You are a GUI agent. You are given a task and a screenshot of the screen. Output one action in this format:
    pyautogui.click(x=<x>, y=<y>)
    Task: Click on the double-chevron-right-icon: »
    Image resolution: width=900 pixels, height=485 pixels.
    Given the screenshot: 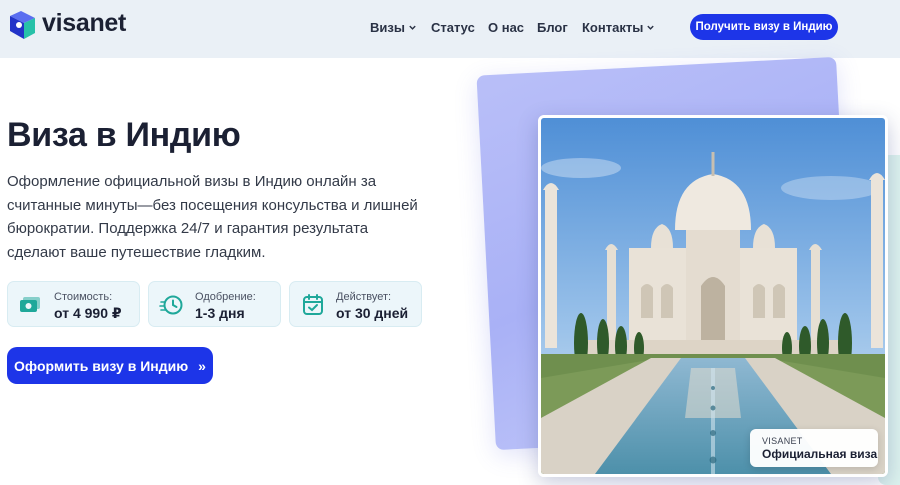 What is the action you would take?
    pyautogui.click(x=202, y=365)
    